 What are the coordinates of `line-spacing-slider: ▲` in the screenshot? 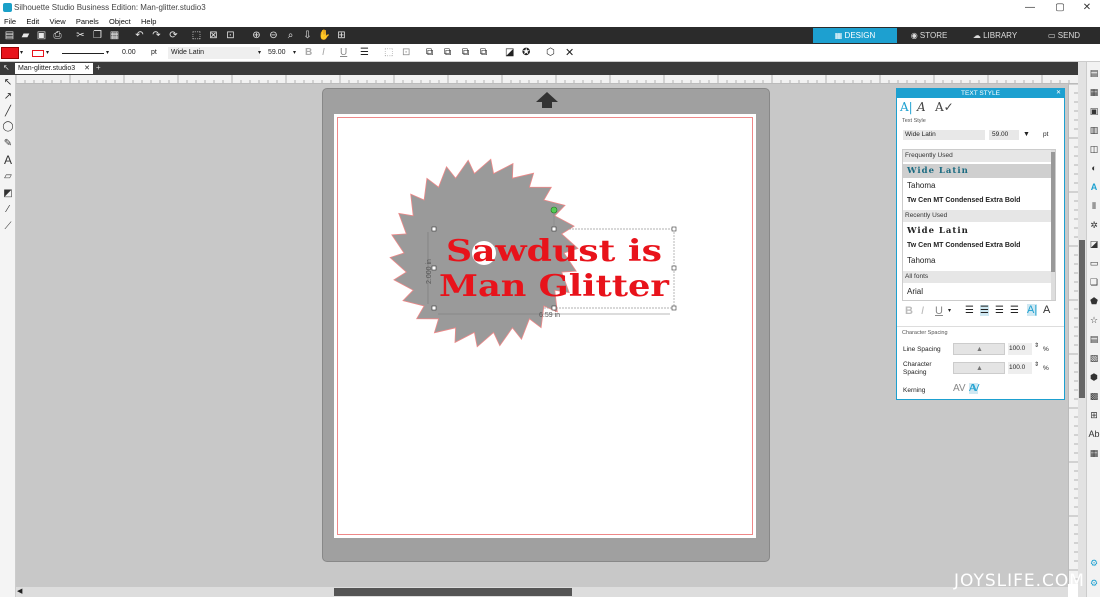 It's located at (979, 349).